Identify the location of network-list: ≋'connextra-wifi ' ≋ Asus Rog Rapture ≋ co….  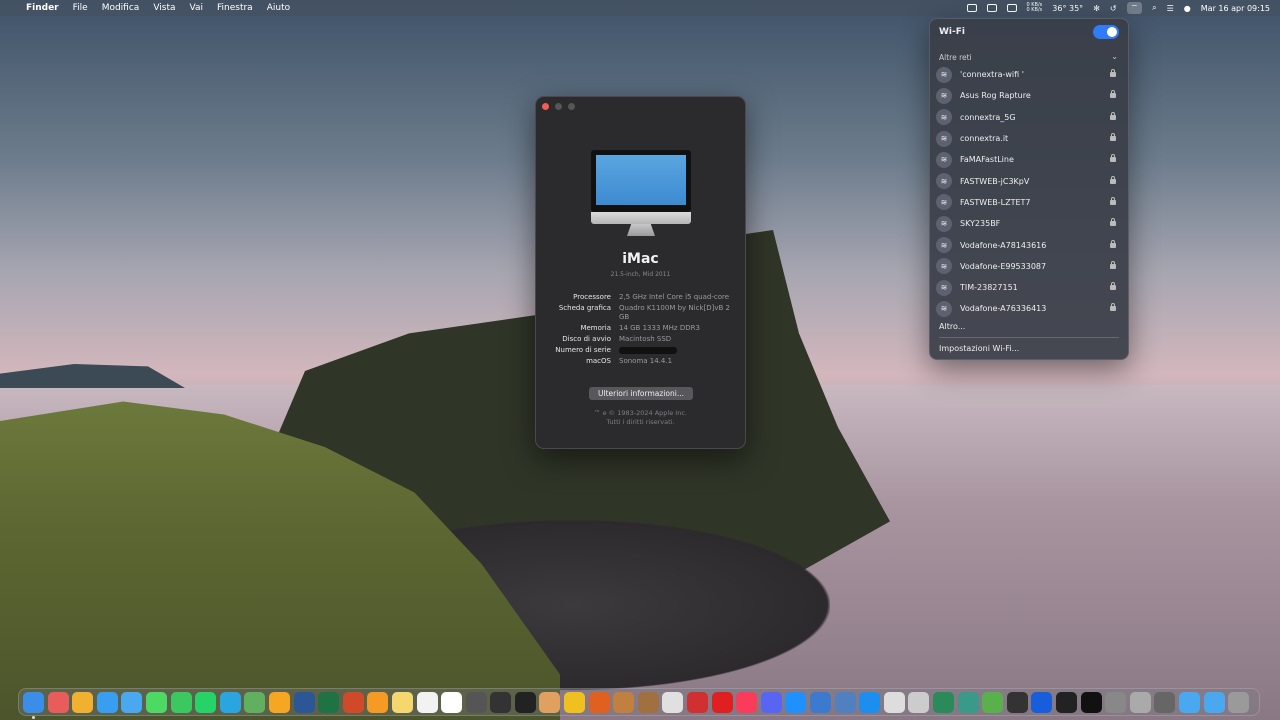
(1029, 192).